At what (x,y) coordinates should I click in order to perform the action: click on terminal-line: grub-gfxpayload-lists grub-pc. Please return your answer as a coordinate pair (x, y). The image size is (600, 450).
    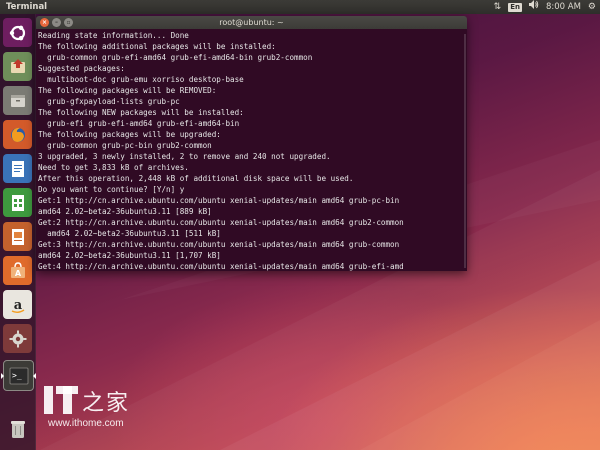
    Looking at the image, I should click on (109, 101).